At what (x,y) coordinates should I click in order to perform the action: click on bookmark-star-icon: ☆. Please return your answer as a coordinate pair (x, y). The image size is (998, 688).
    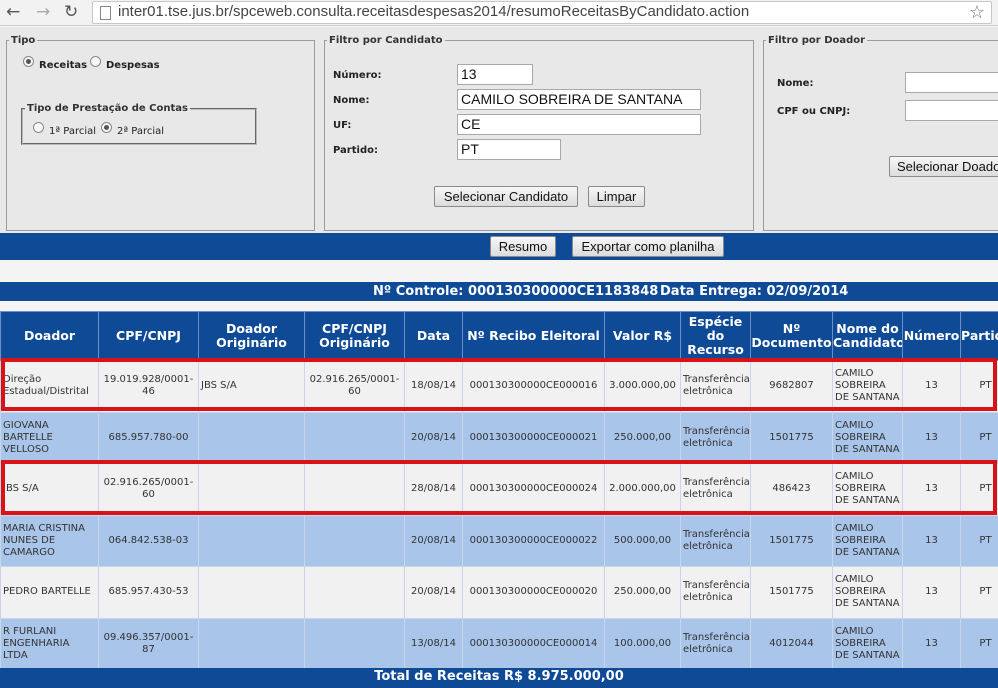
    Looking at the image, I should click on (977, 12).